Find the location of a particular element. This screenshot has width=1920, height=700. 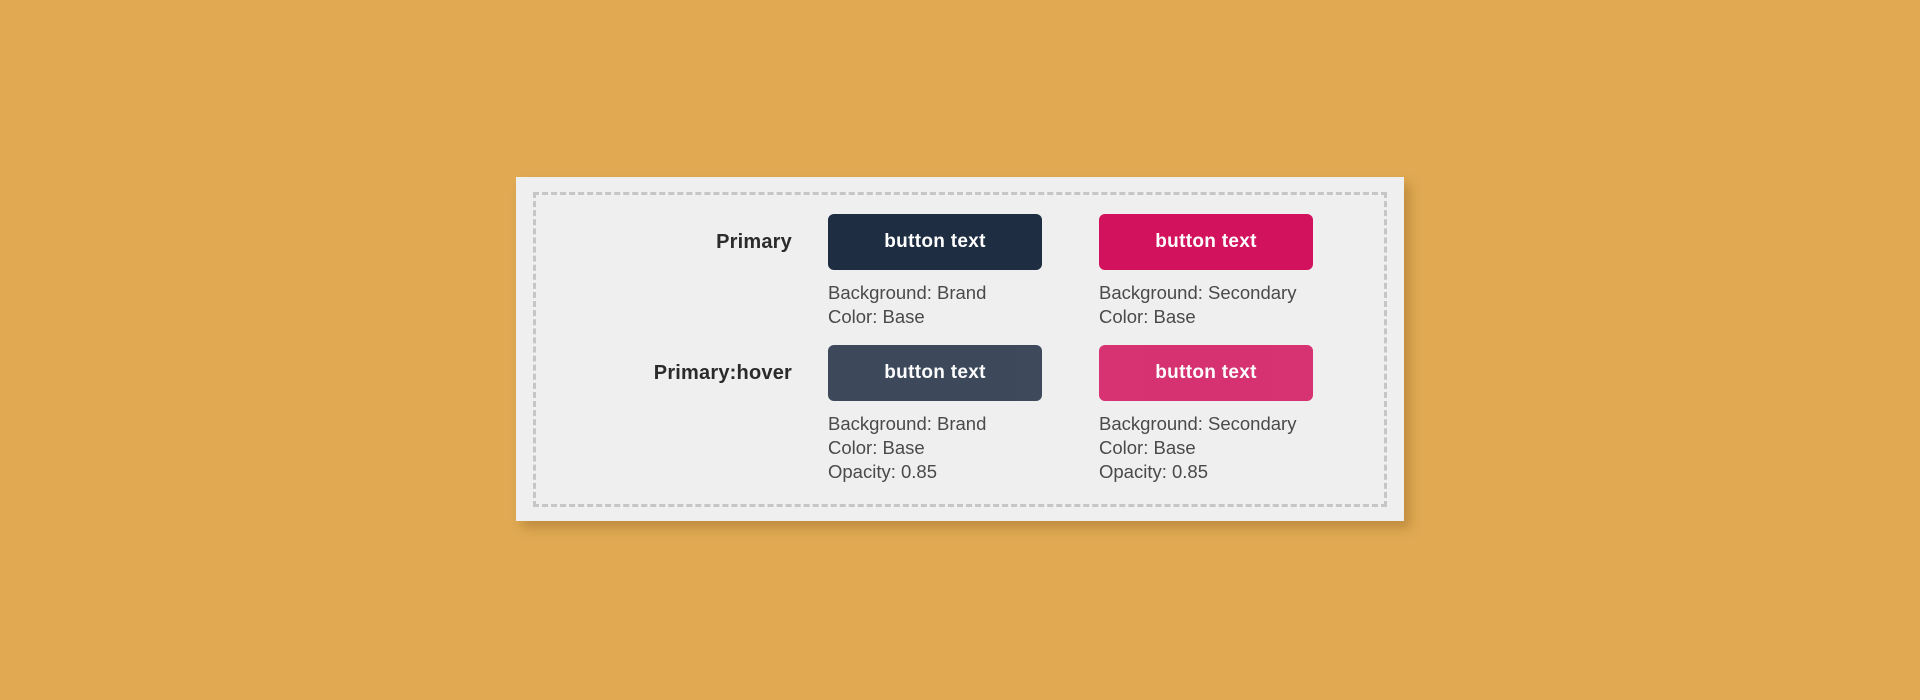

primary-hover-secondary-button: button text is located at coordinates (1206, 373).